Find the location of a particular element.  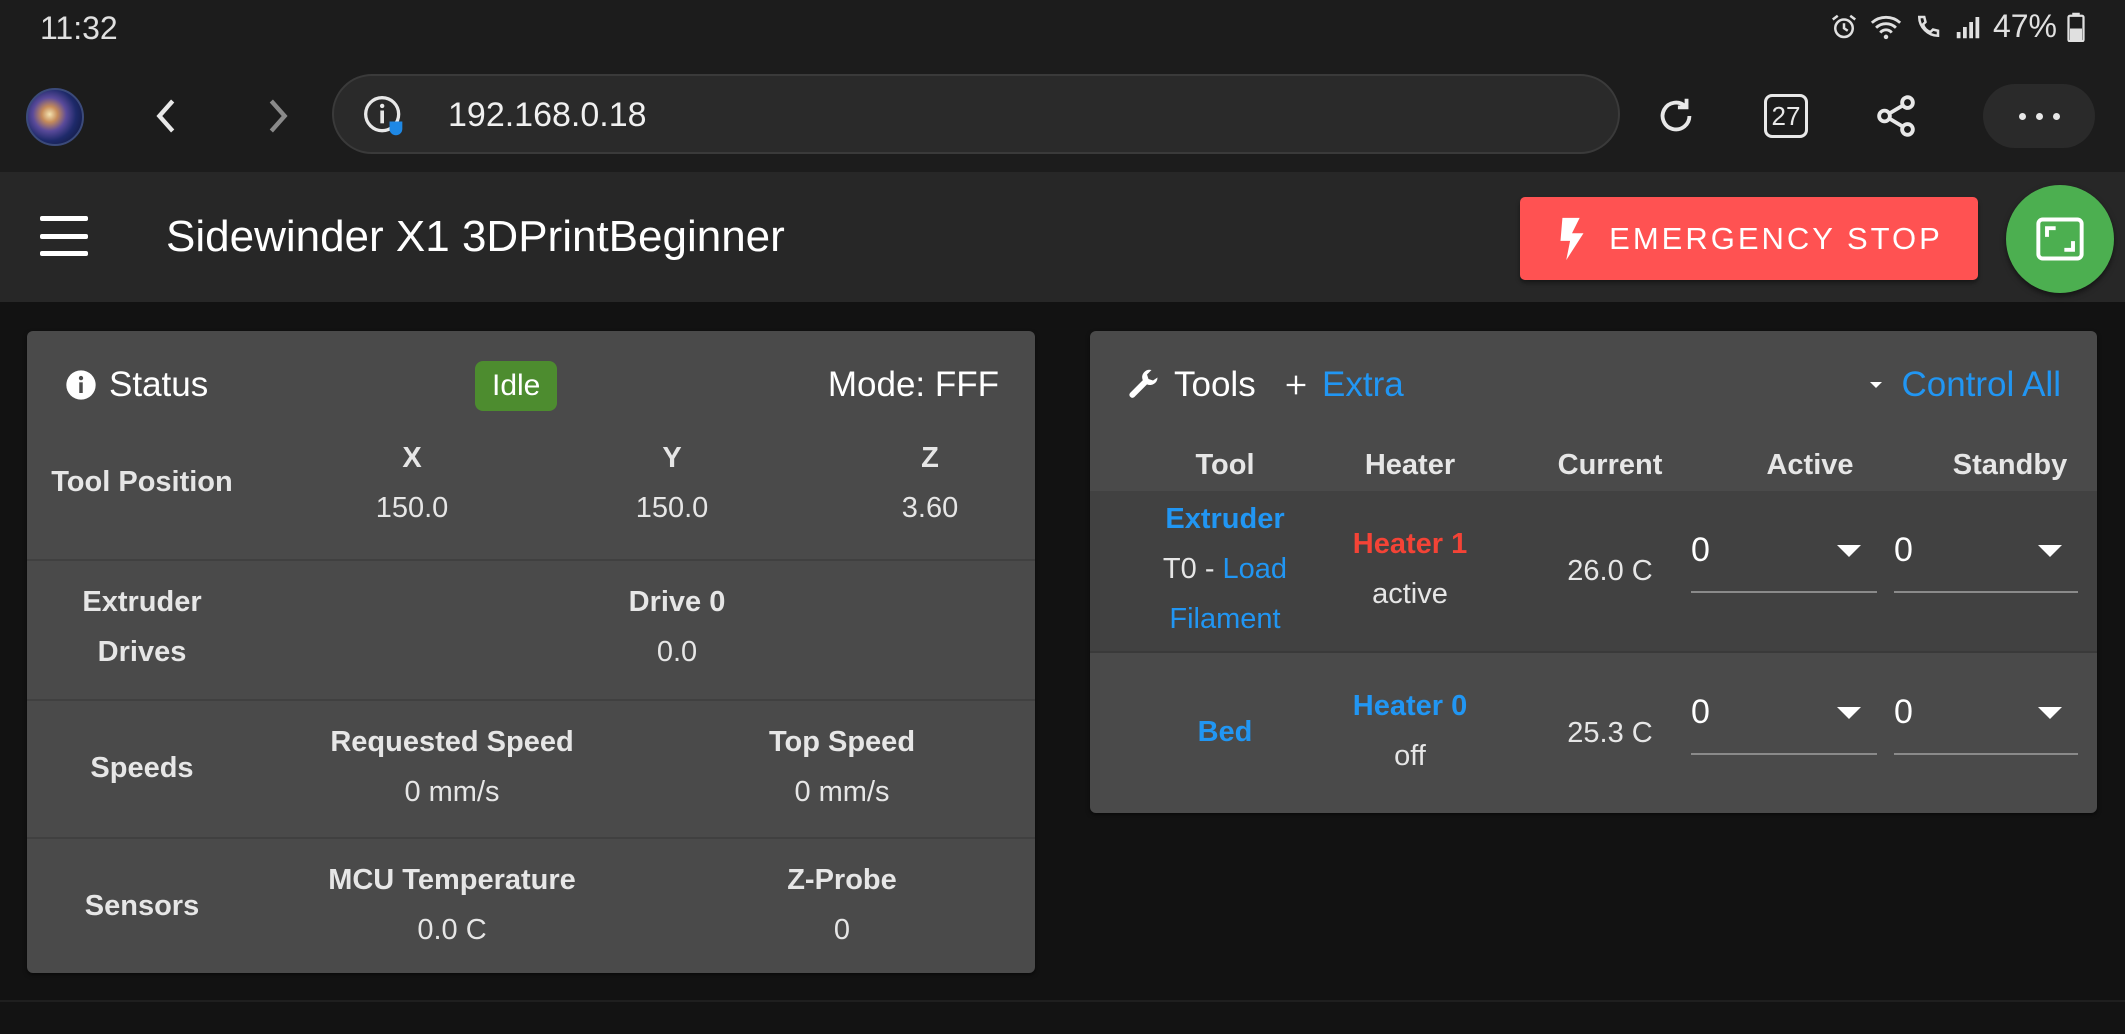

menu-icon is located at coordinates (64, 236).